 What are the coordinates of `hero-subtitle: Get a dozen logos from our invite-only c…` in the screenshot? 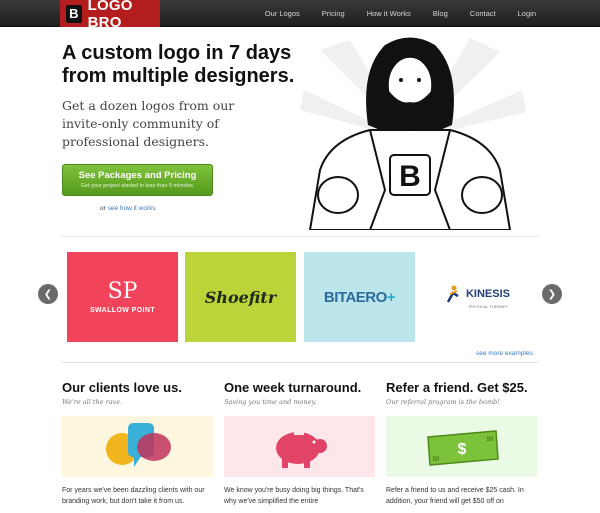 It's located at (148, 123).